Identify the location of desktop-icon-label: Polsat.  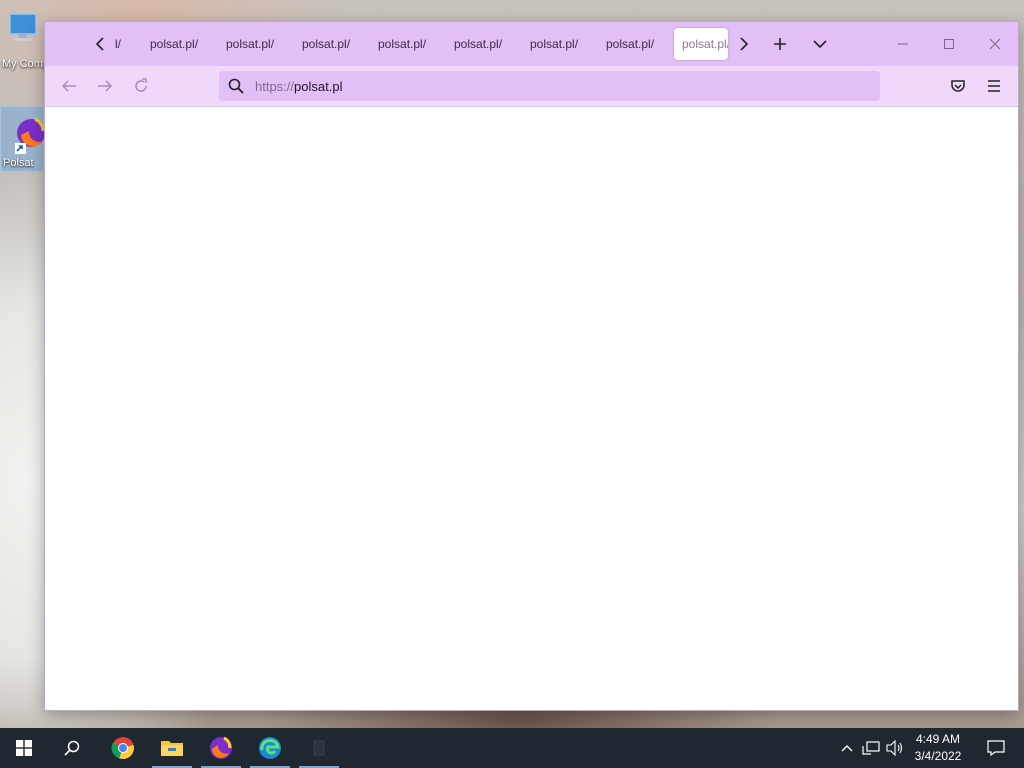
(18, 163).